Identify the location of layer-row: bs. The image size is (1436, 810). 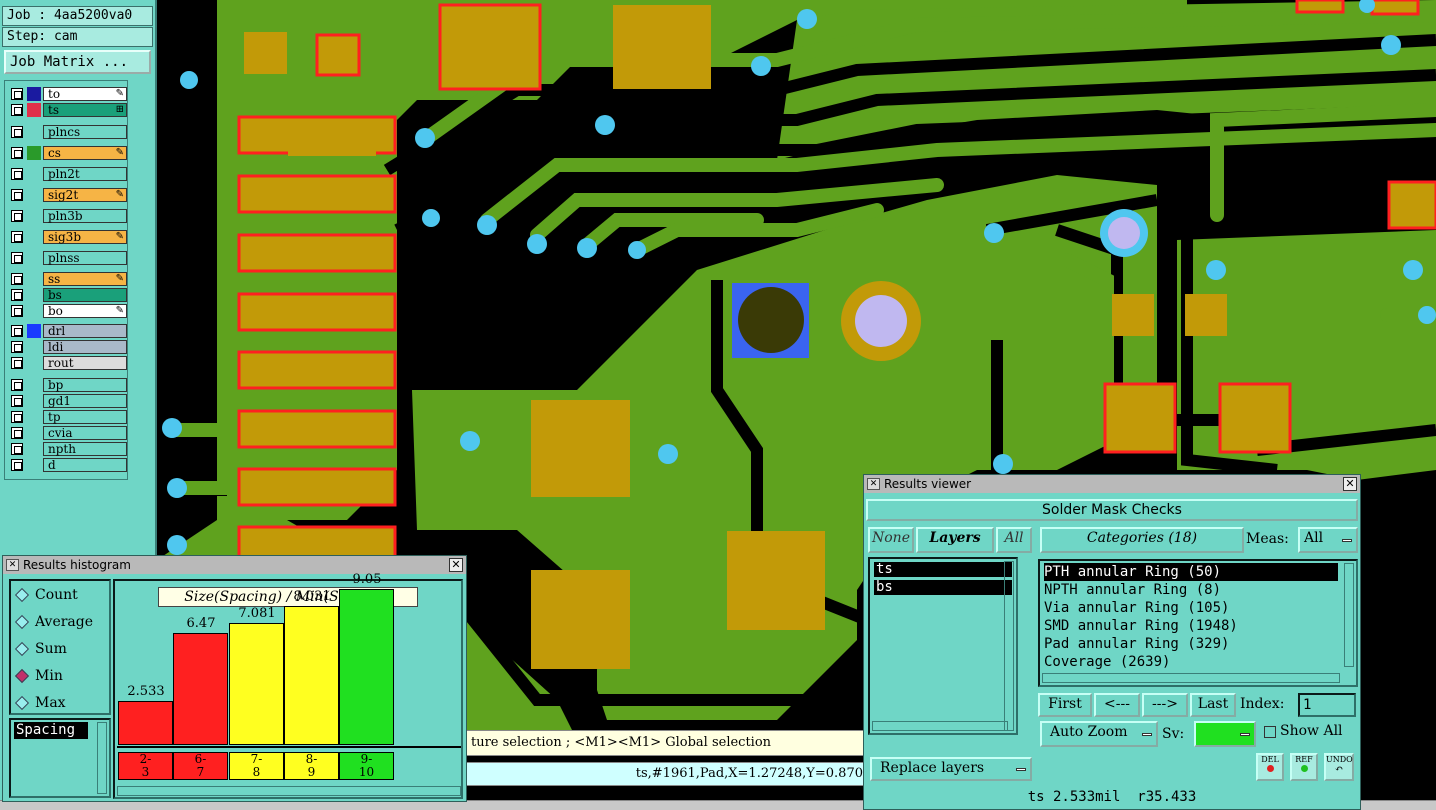
(68, 295).